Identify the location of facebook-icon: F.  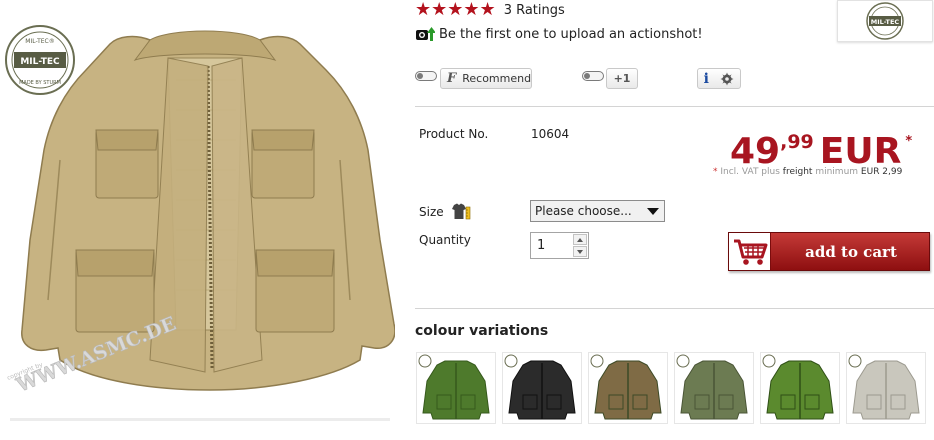
(452, 78).